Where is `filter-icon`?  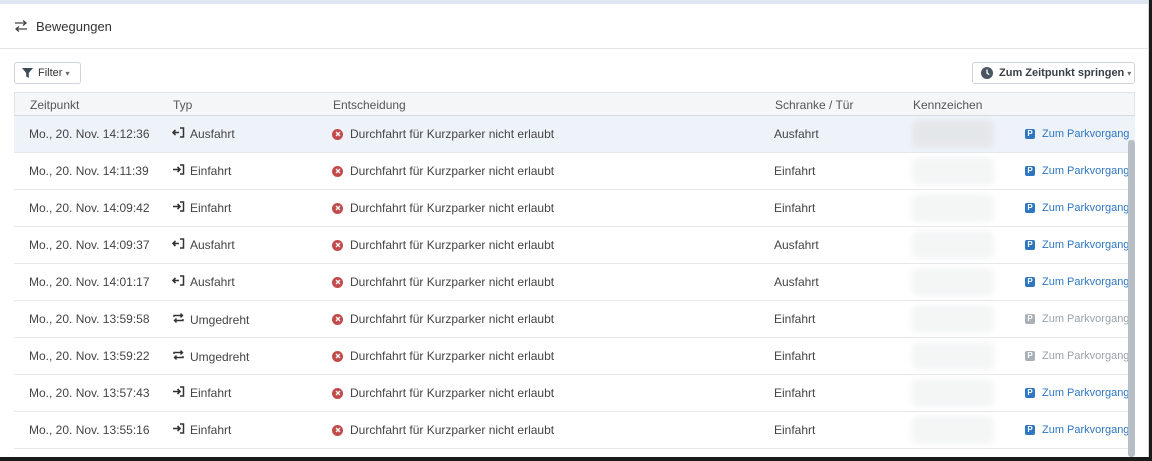 filter-icon is located at coordinates (27, 73).